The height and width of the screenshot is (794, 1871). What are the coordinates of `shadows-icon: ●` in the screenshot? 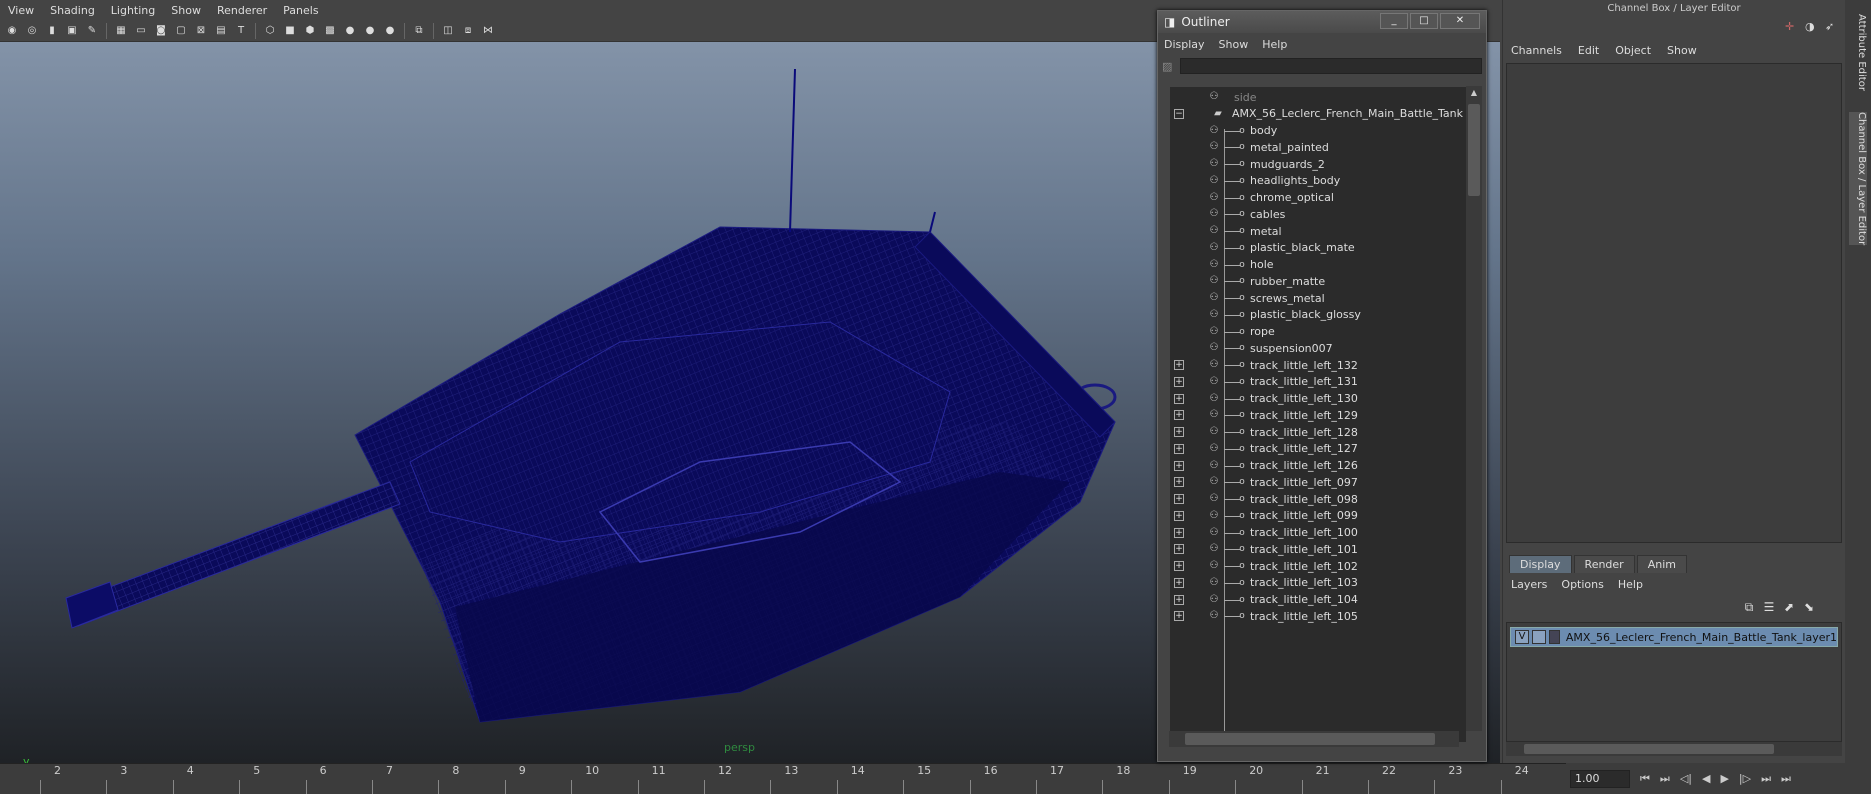 It's located at (370, 31).